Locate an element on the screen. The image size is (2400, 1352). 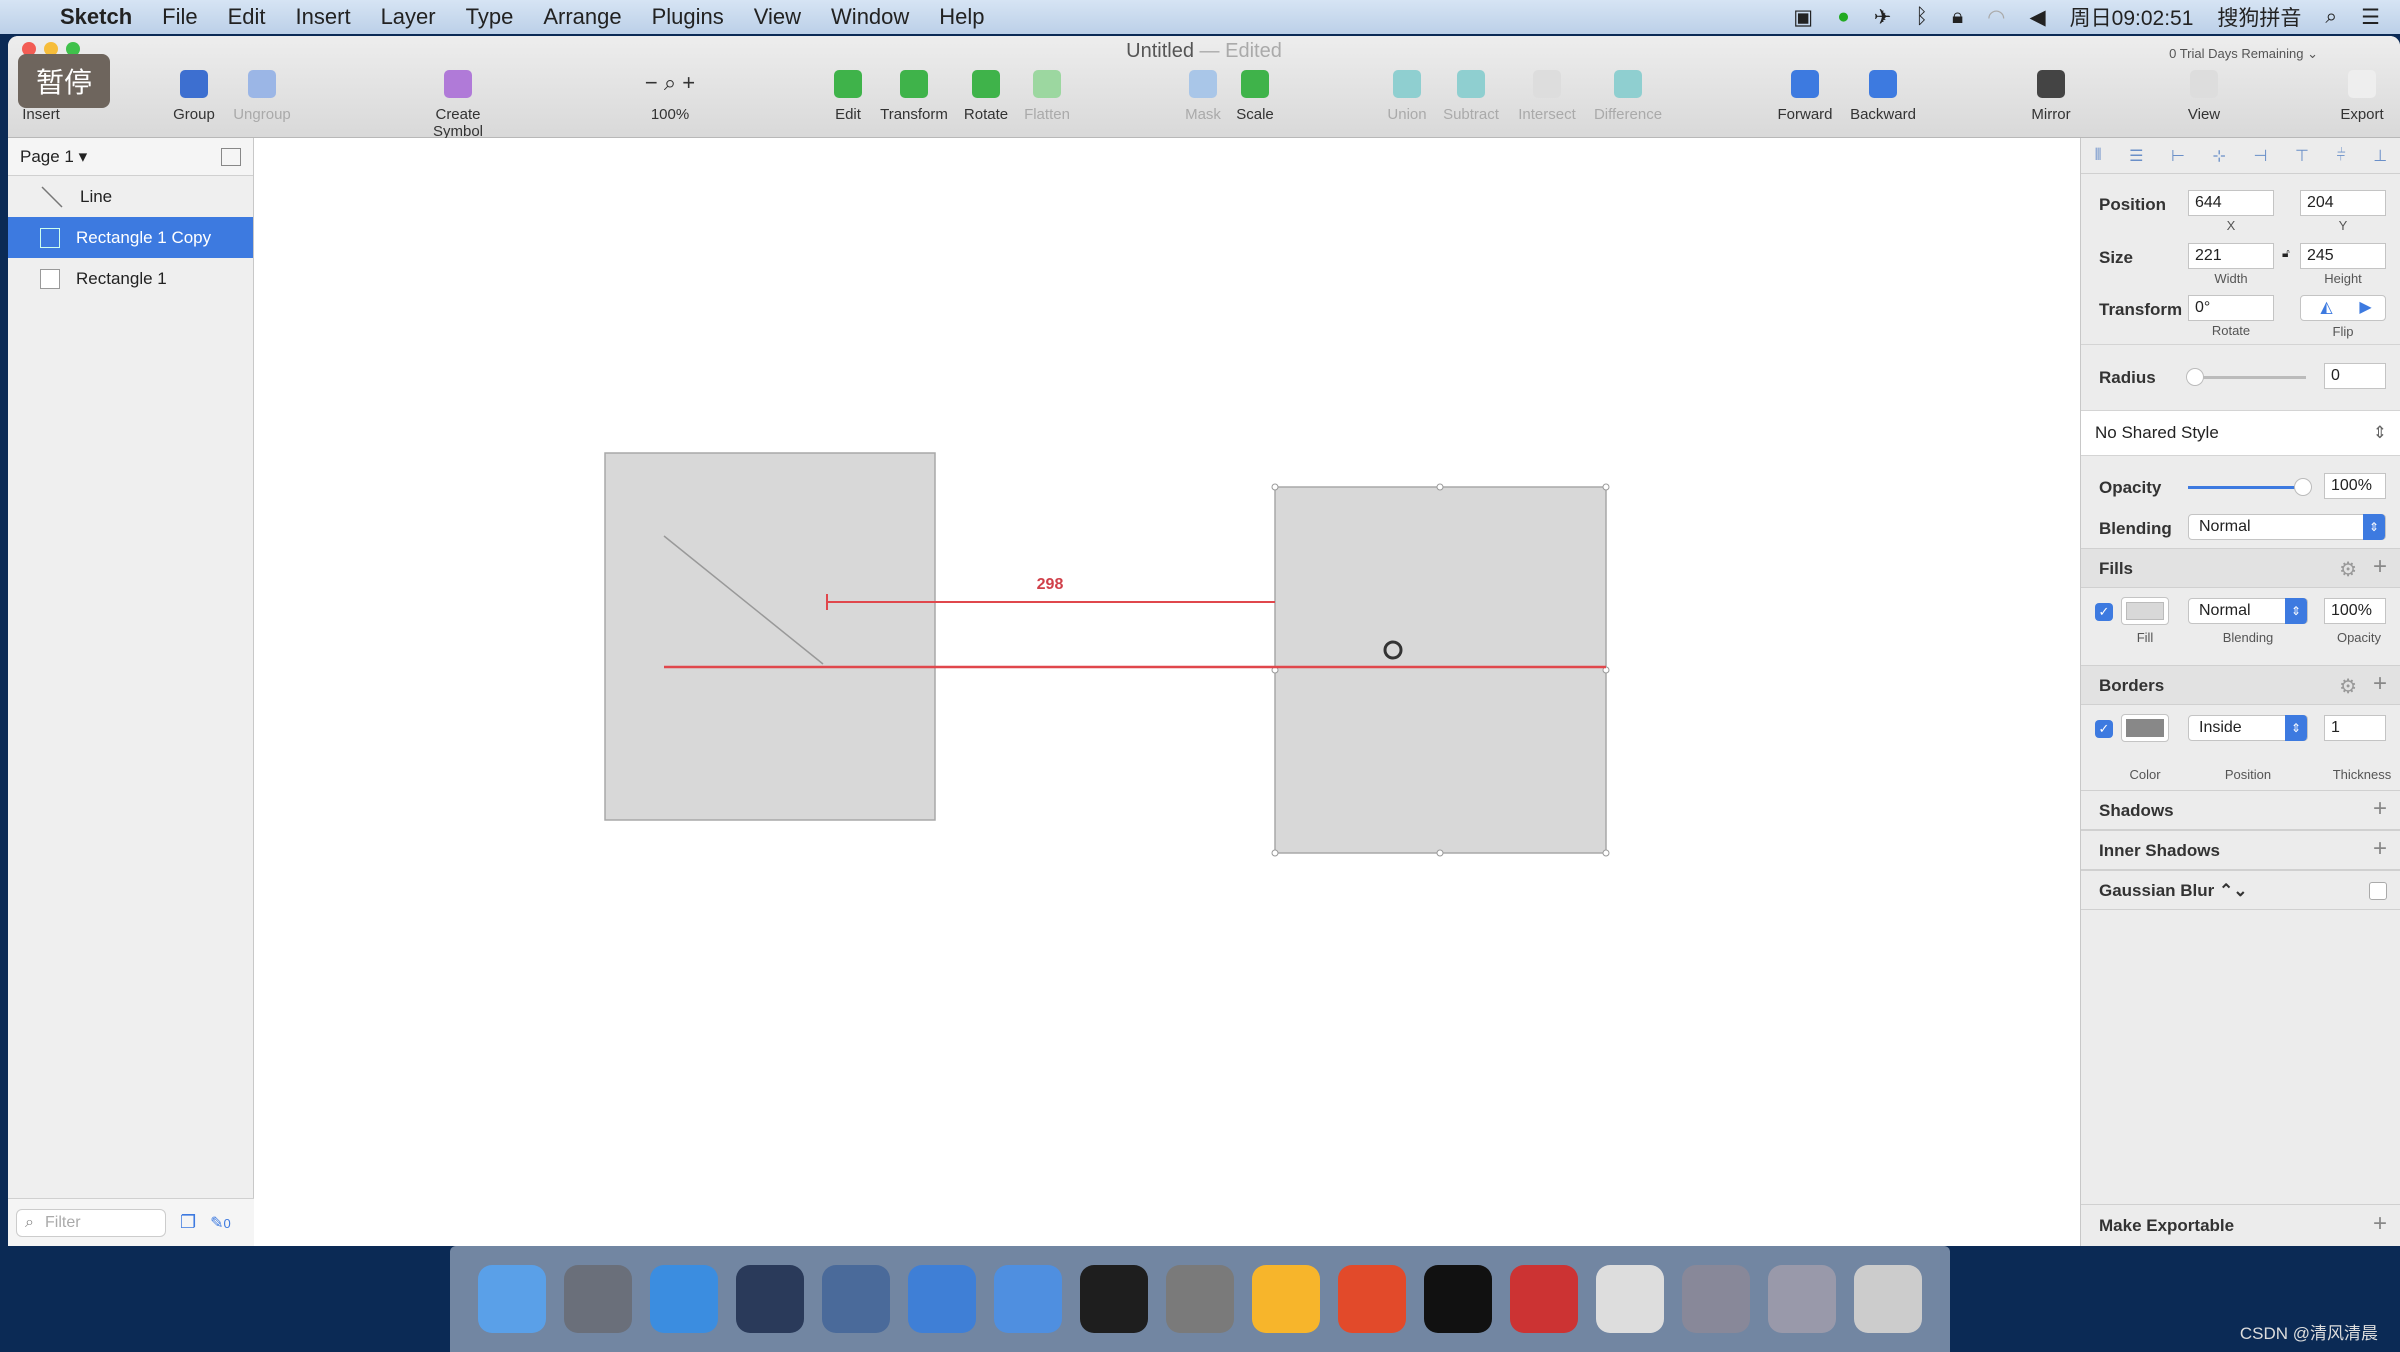
flip-horizontal-icon: ◭ is located at coordinates (2326, 308).